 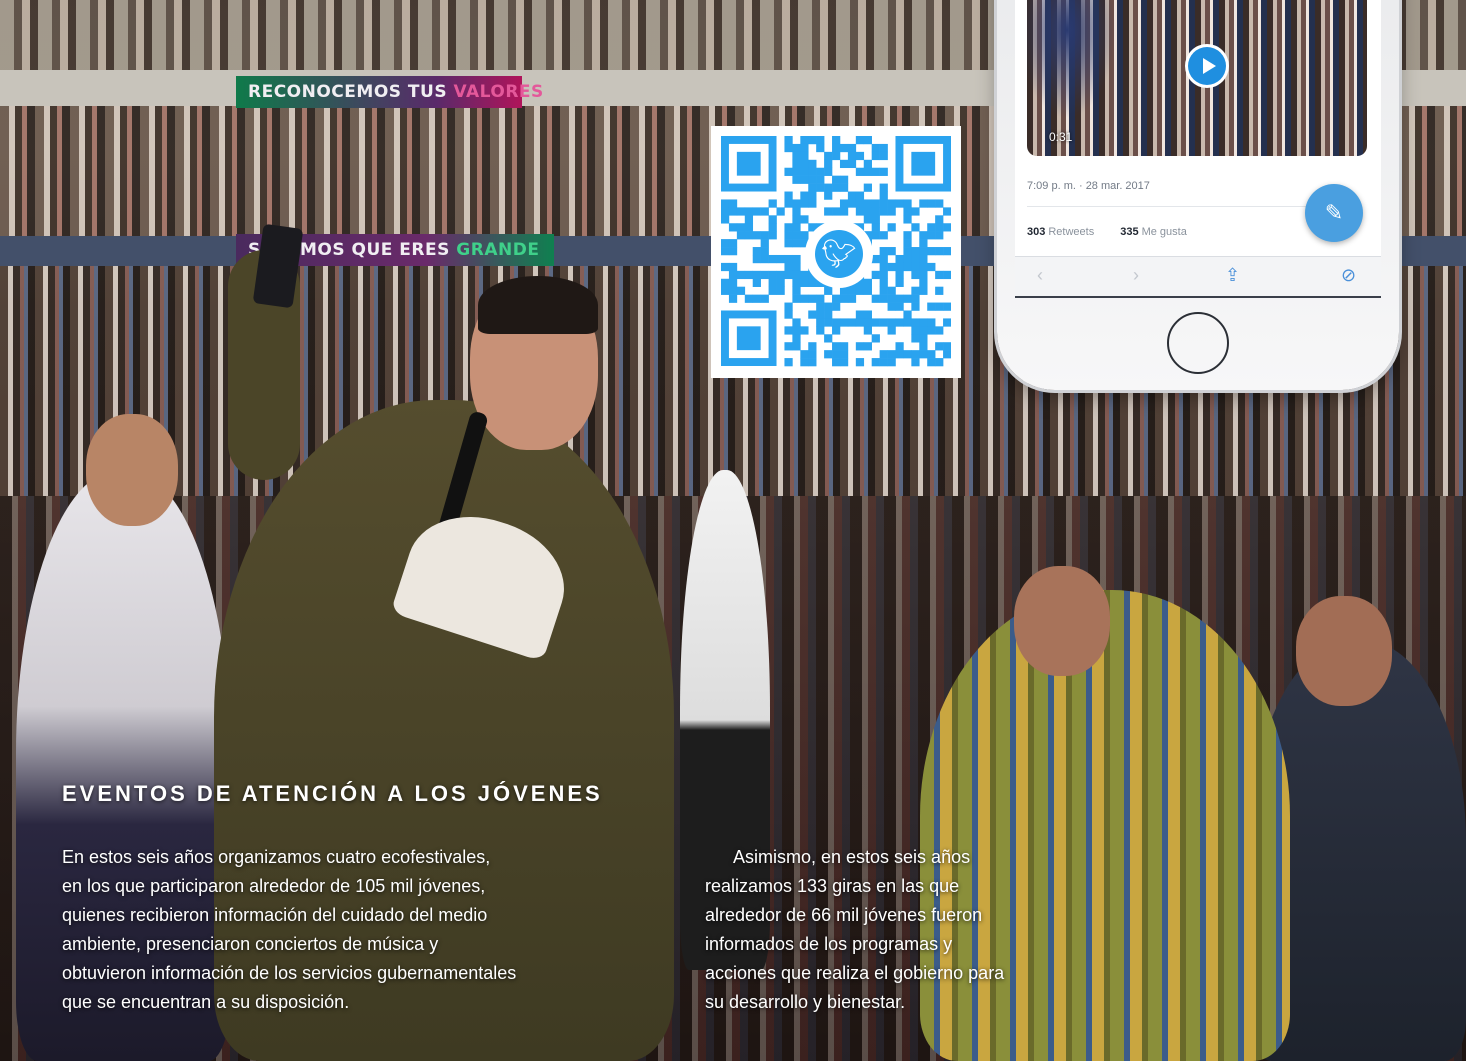 I want to click on paragraph-2-line: informados de los programas y, so click(x=829, y=944).